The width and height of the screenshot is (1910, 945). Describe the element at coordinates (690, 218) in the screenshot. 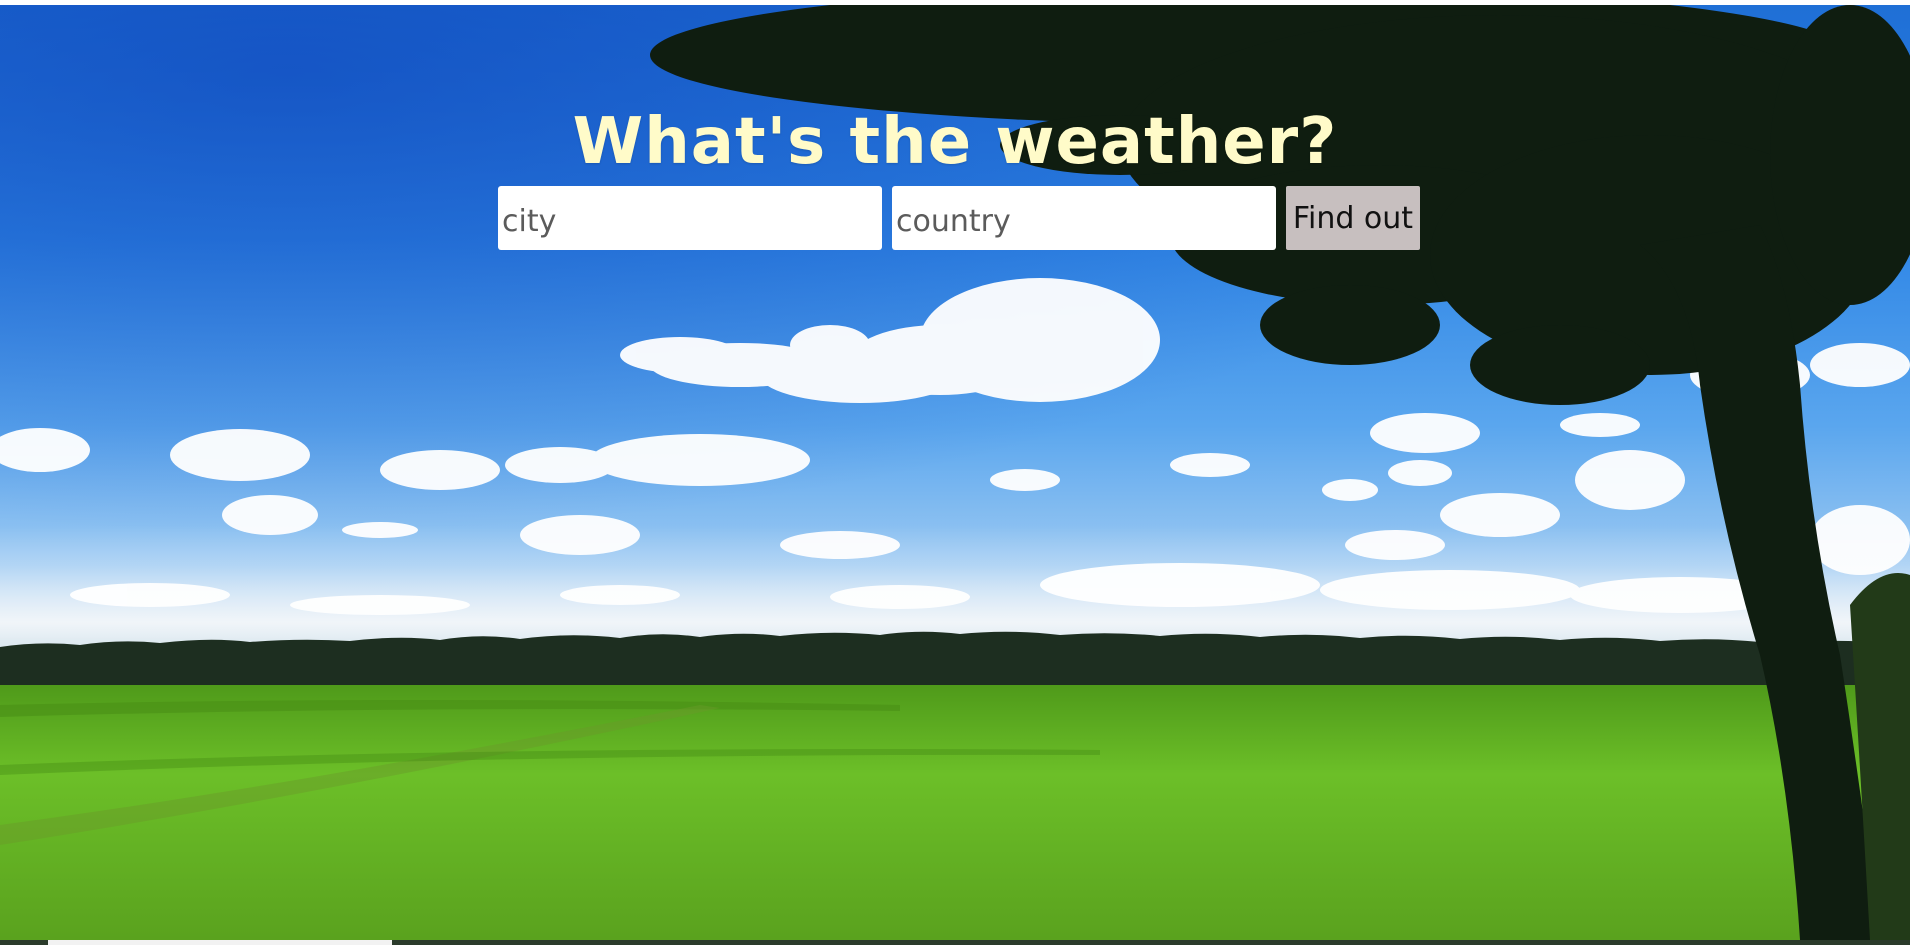

I see `city-input` at that location.